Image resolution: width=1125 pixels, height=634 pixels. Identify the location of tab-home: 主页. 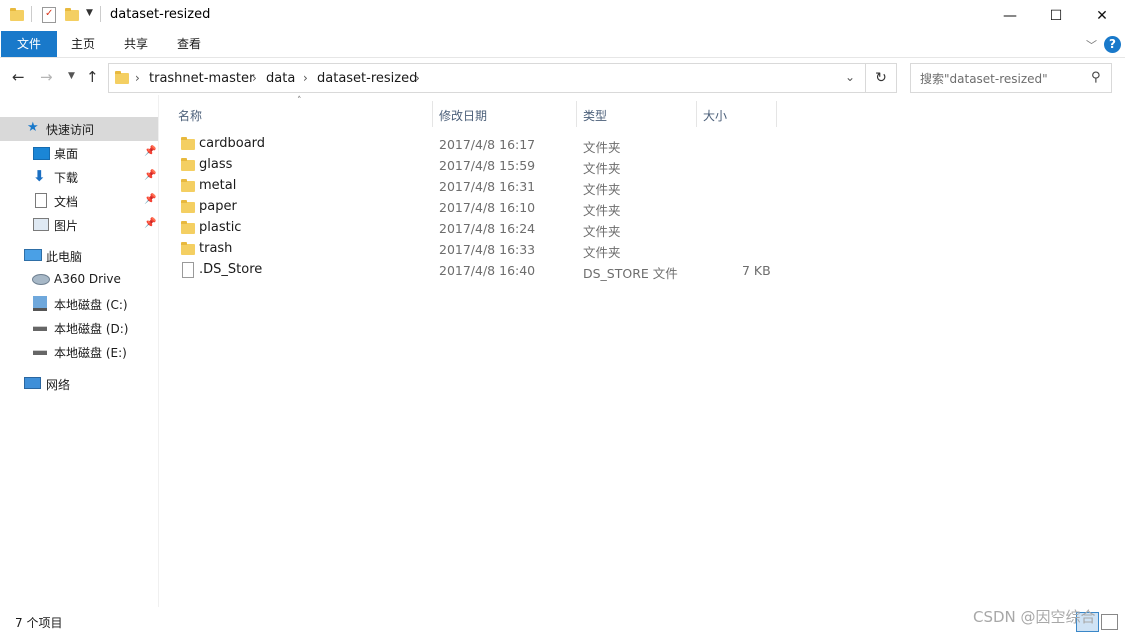
(83, 44).